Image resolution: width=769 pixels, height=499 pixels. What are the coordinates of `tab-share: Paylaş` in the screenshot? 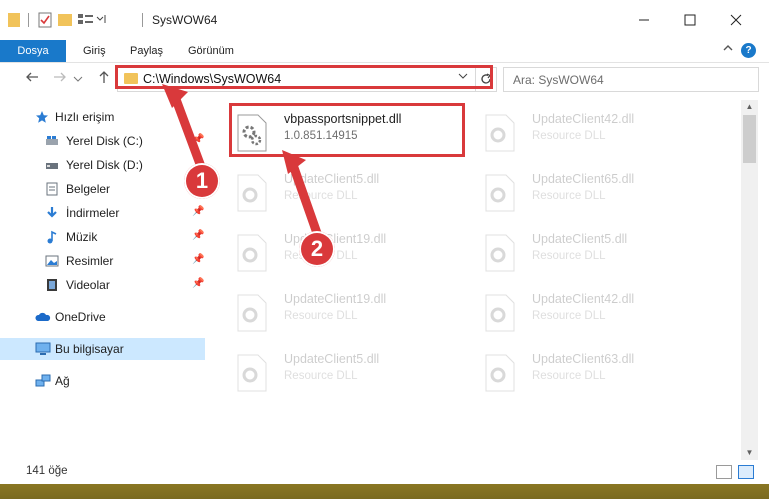 It's located at (146, 51).